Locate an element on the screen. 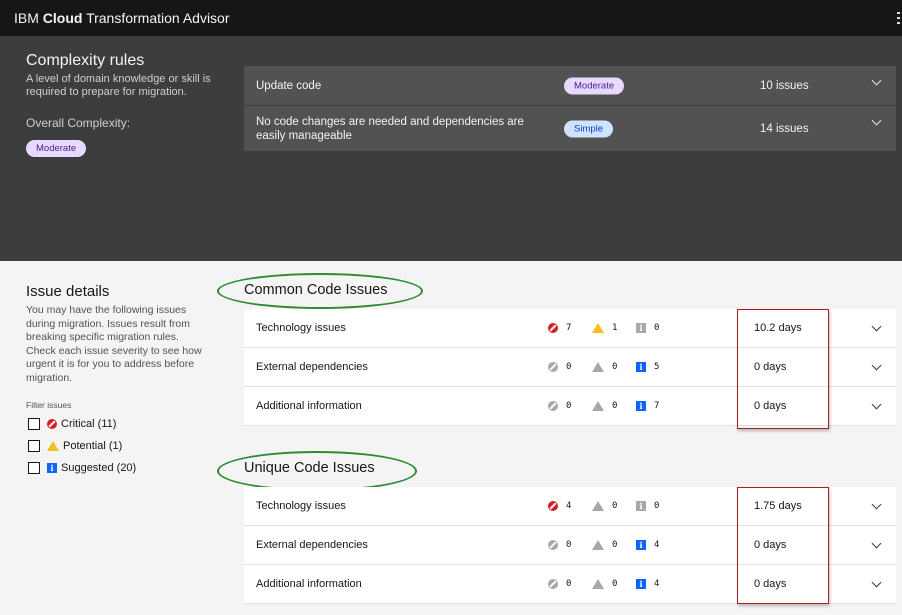 The image size is (902, 615). filter-critical: Critical (11) is located at coordinates (72, 424).